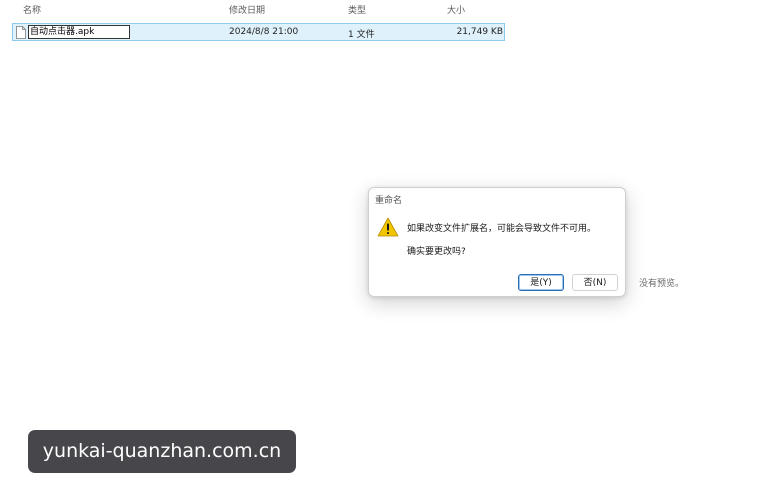 The width and height of the screenshot is (763, 500). Describe the element at coordinates (361, 35) in the screenshot. I see `file-type: 1 文件` at that location.